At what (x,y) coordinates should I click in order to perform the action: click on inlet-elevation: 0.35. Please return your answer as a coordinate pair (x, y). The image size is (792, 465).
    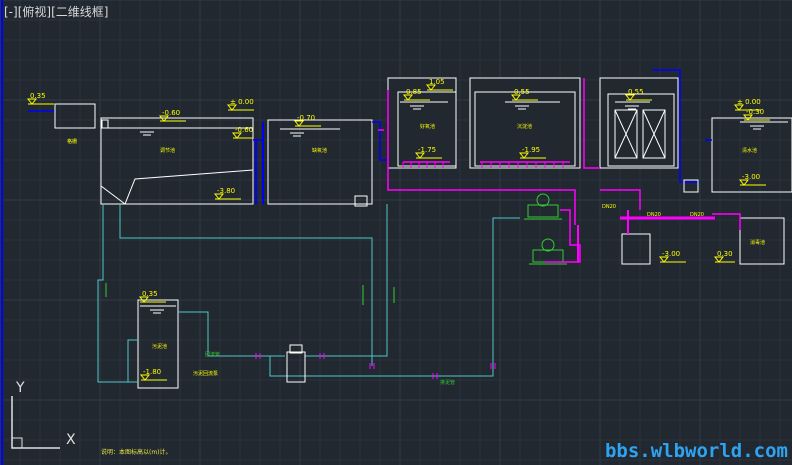
    Looking at the image, I should click on (38, 96).